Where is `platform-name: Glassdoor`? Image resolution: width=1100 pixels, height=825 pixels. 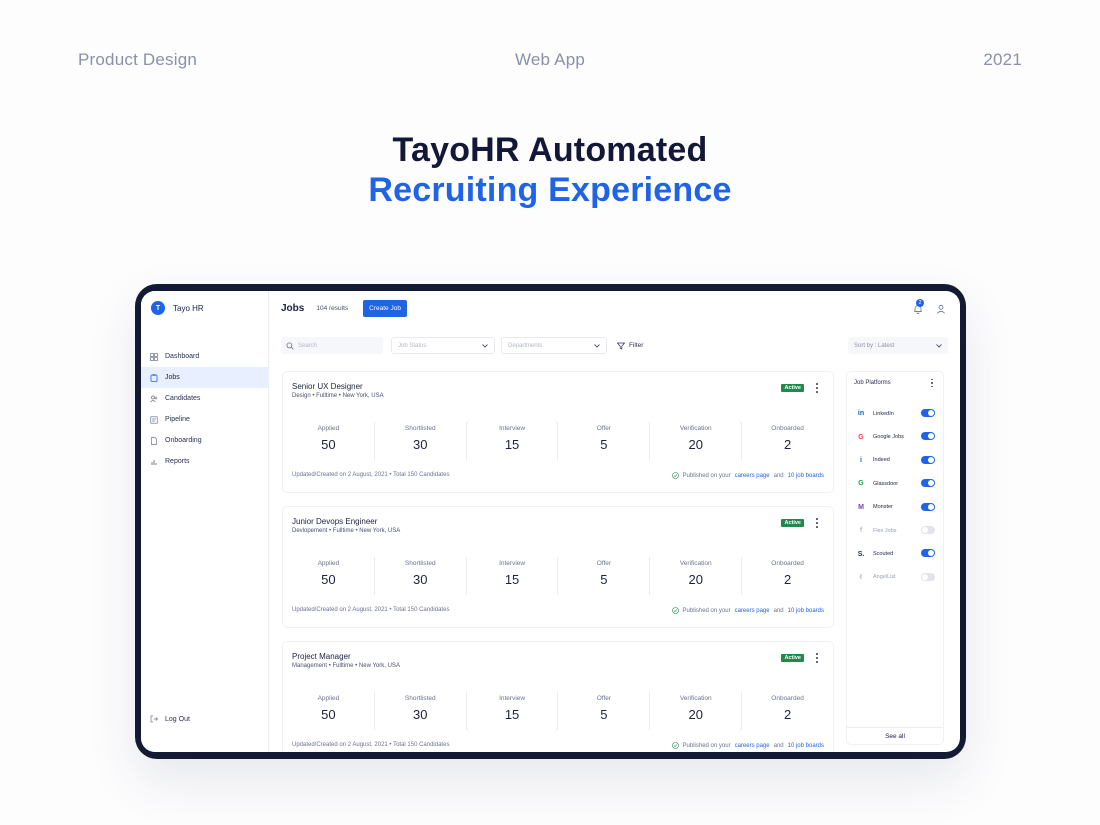
platform-name: Glassdoor is located at coordinates (886, 483).